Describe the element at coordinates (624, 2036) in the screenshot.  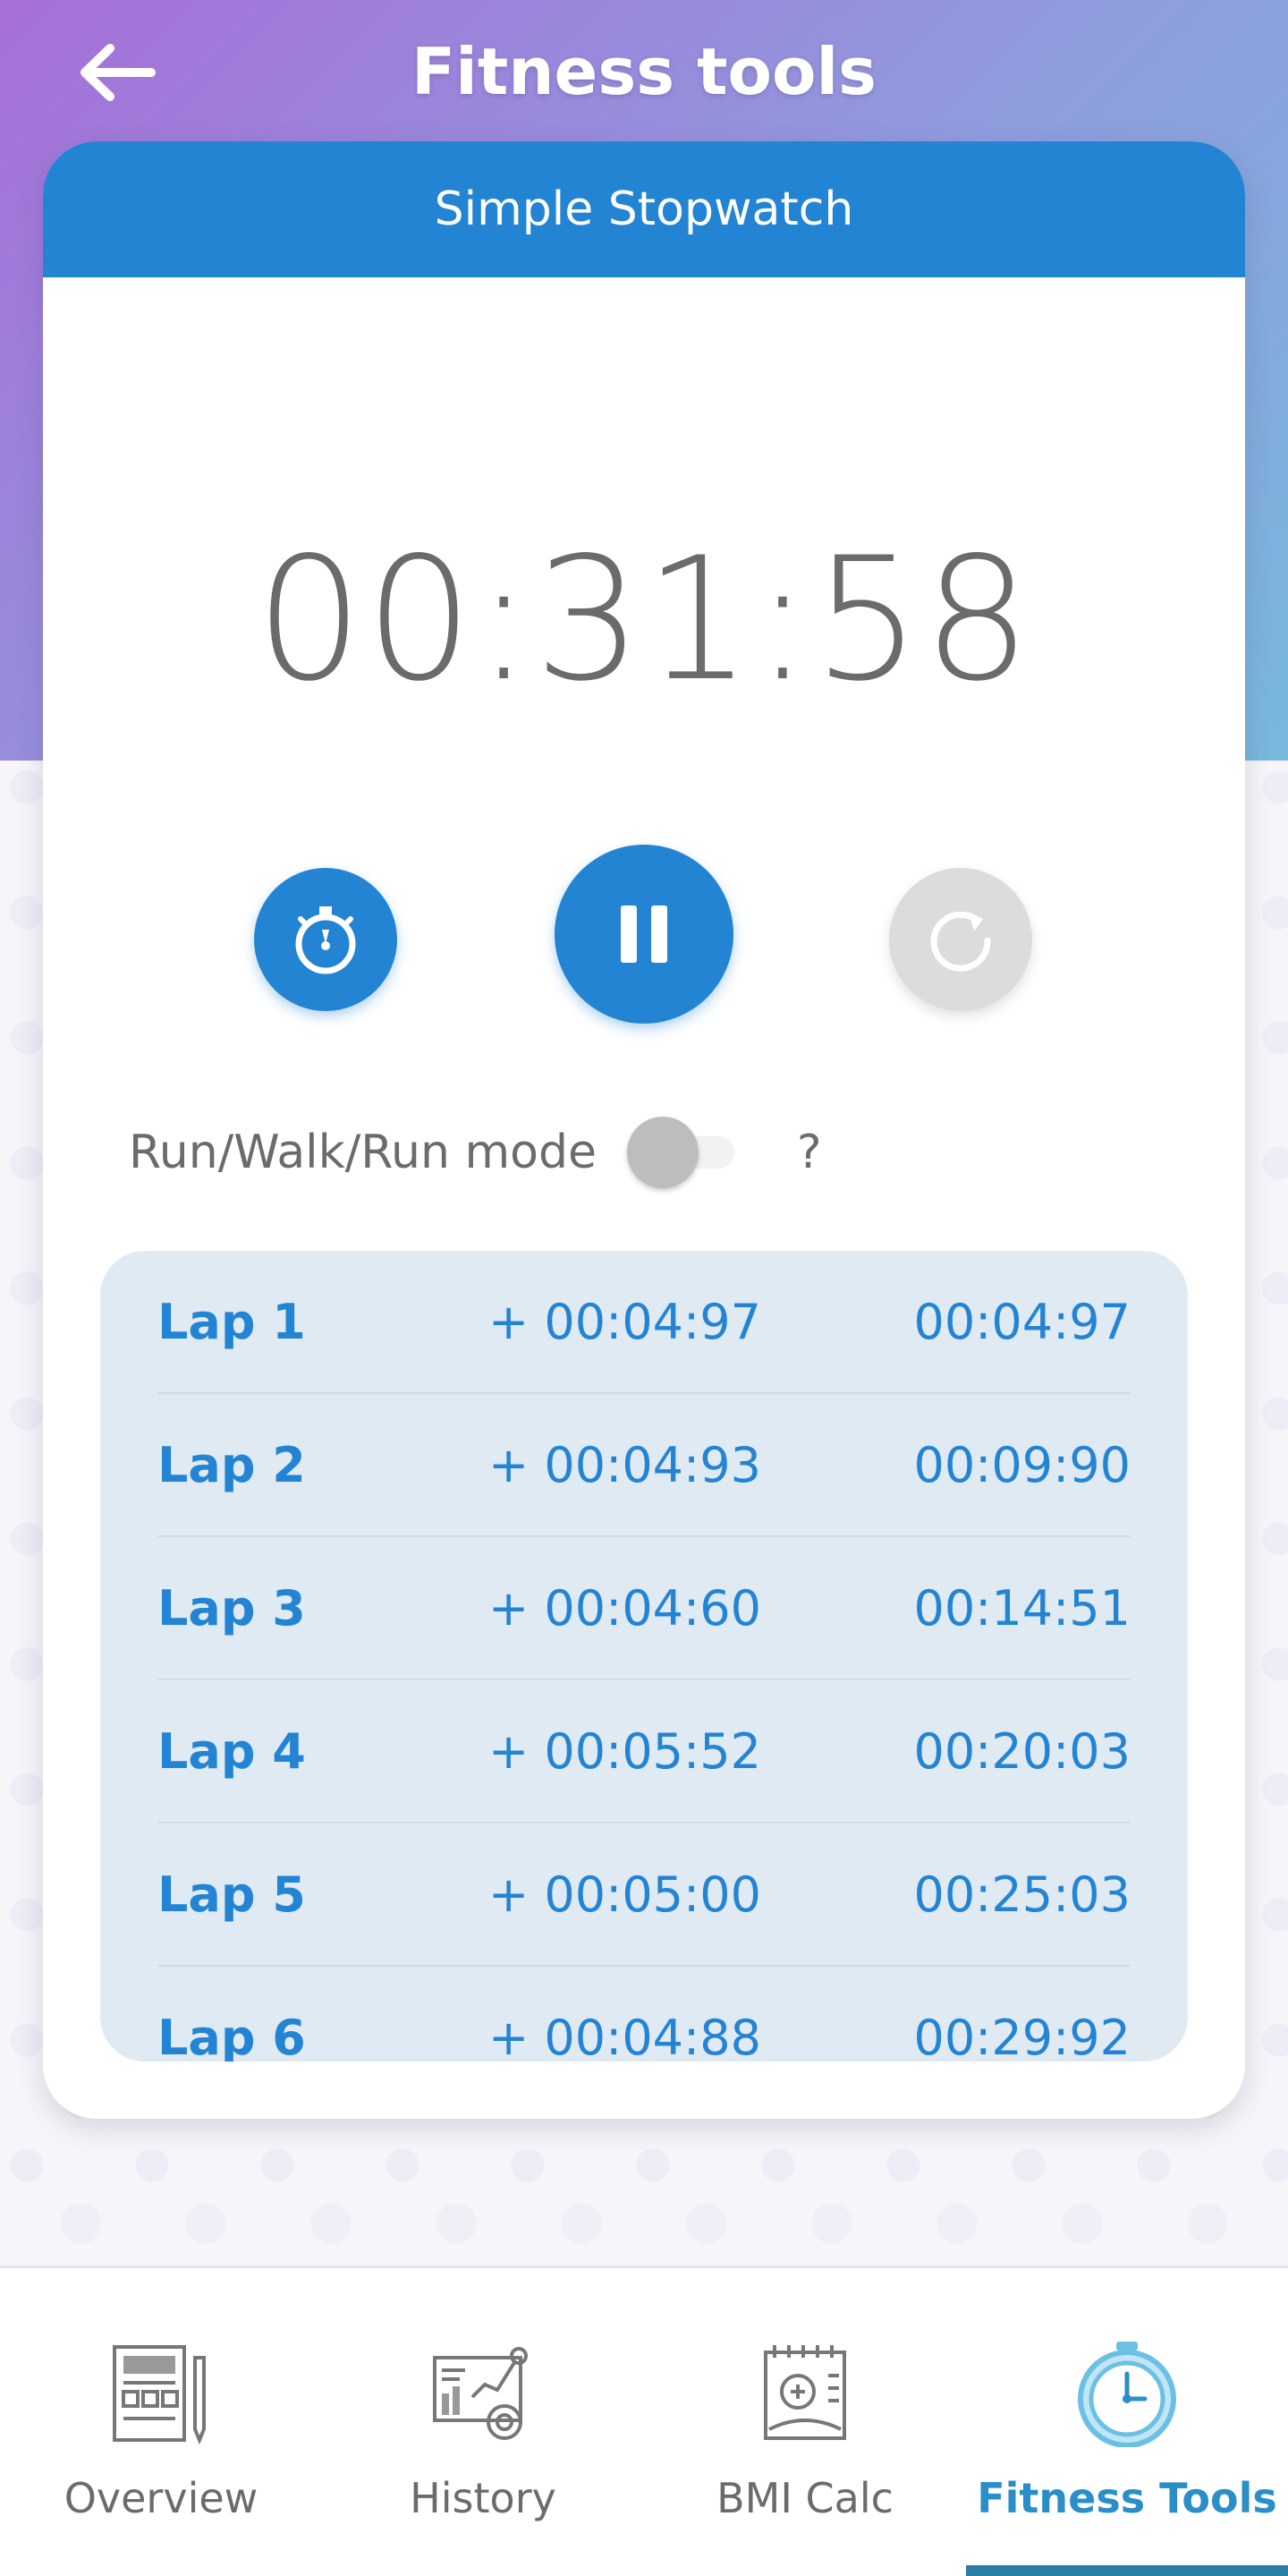
I see `lap-split: + 00:04:88` at that location.